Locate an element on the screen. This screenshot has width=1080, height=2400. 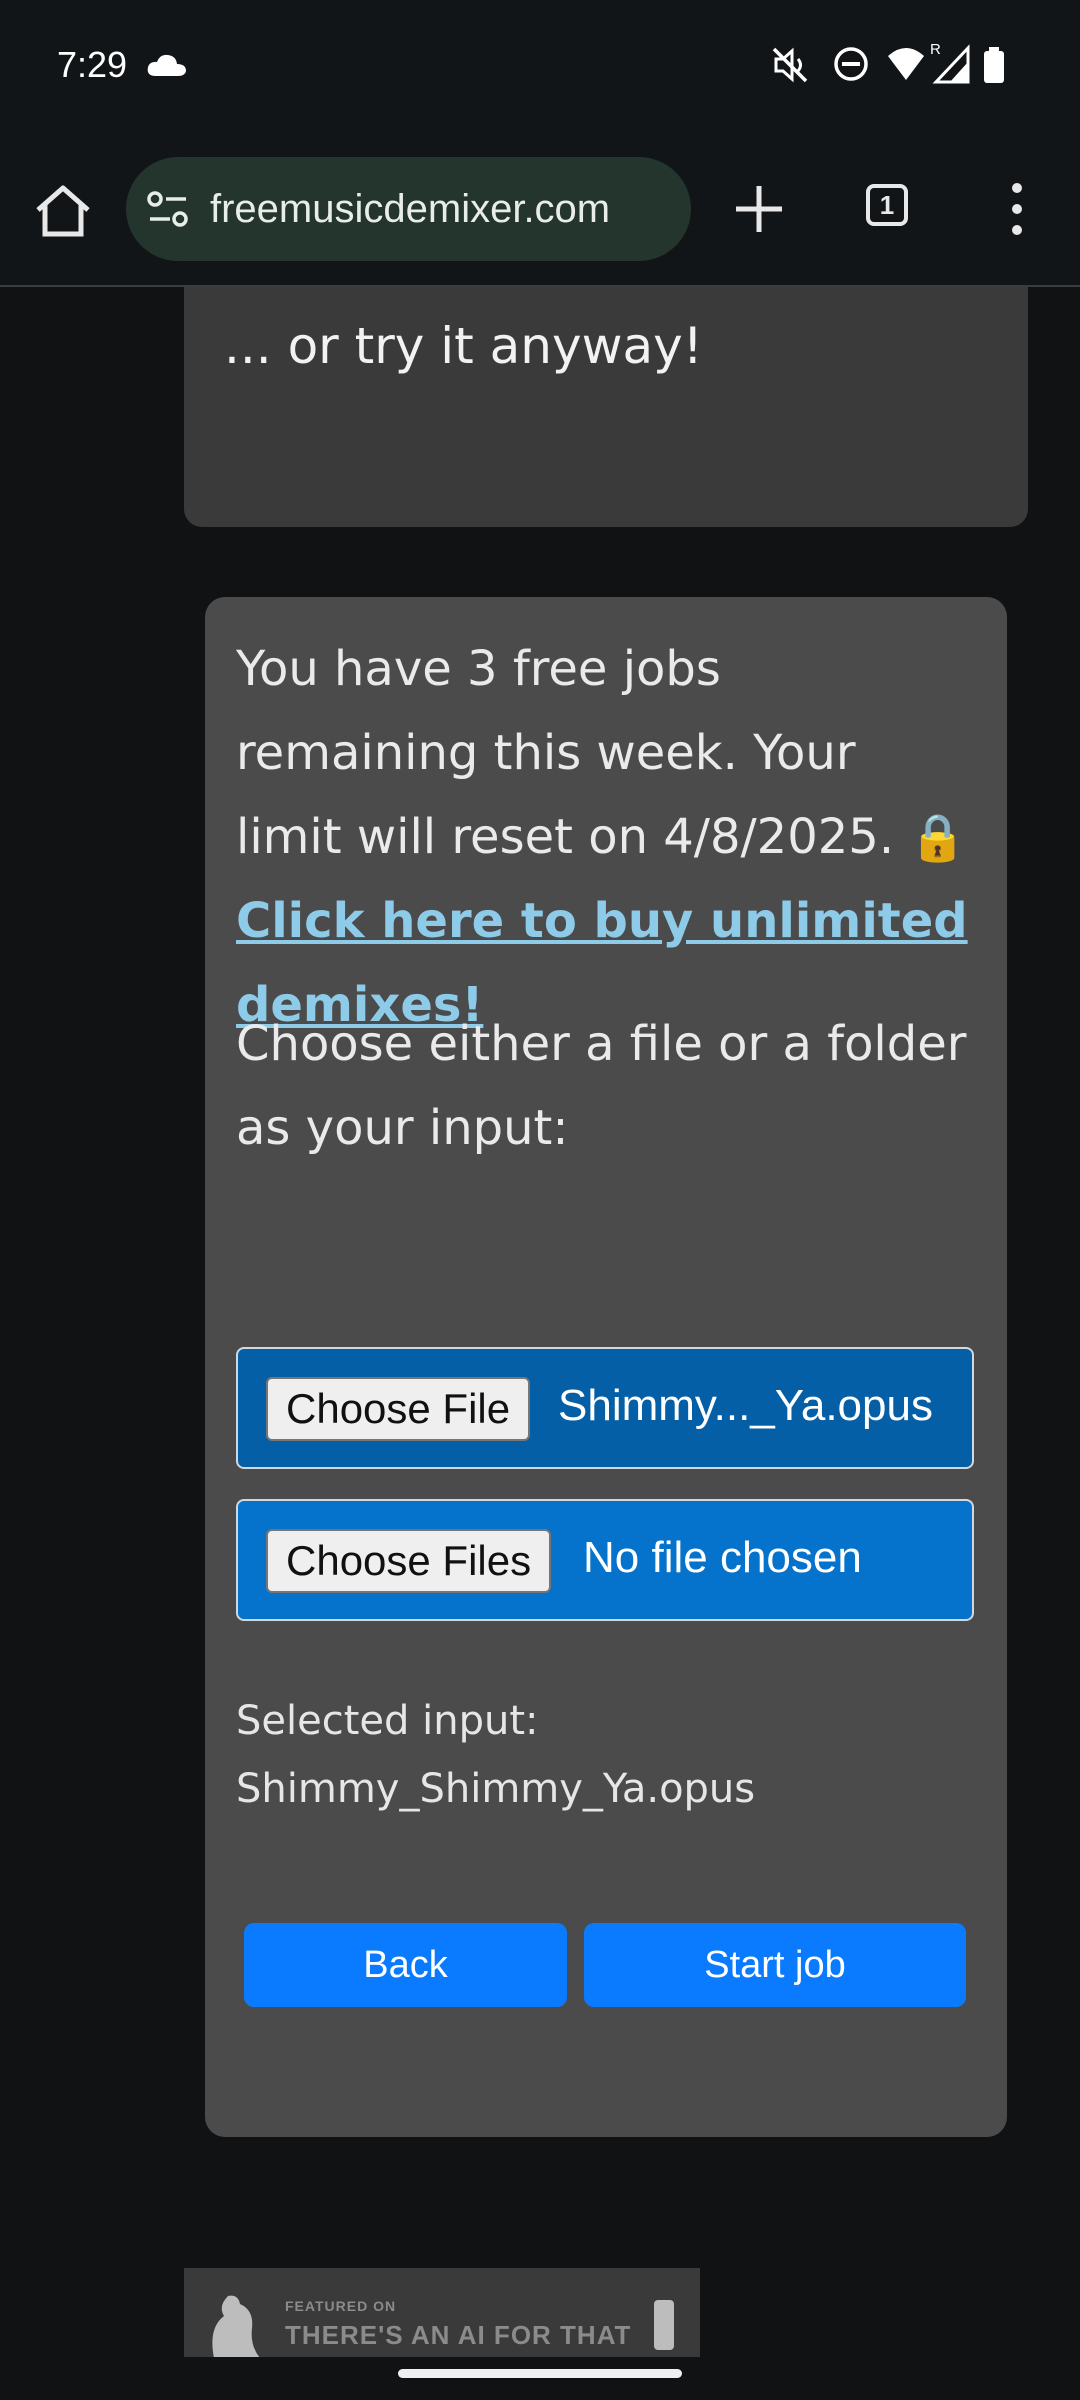
top-card: ... or try it anyway! is located at coordinates (606, 407).